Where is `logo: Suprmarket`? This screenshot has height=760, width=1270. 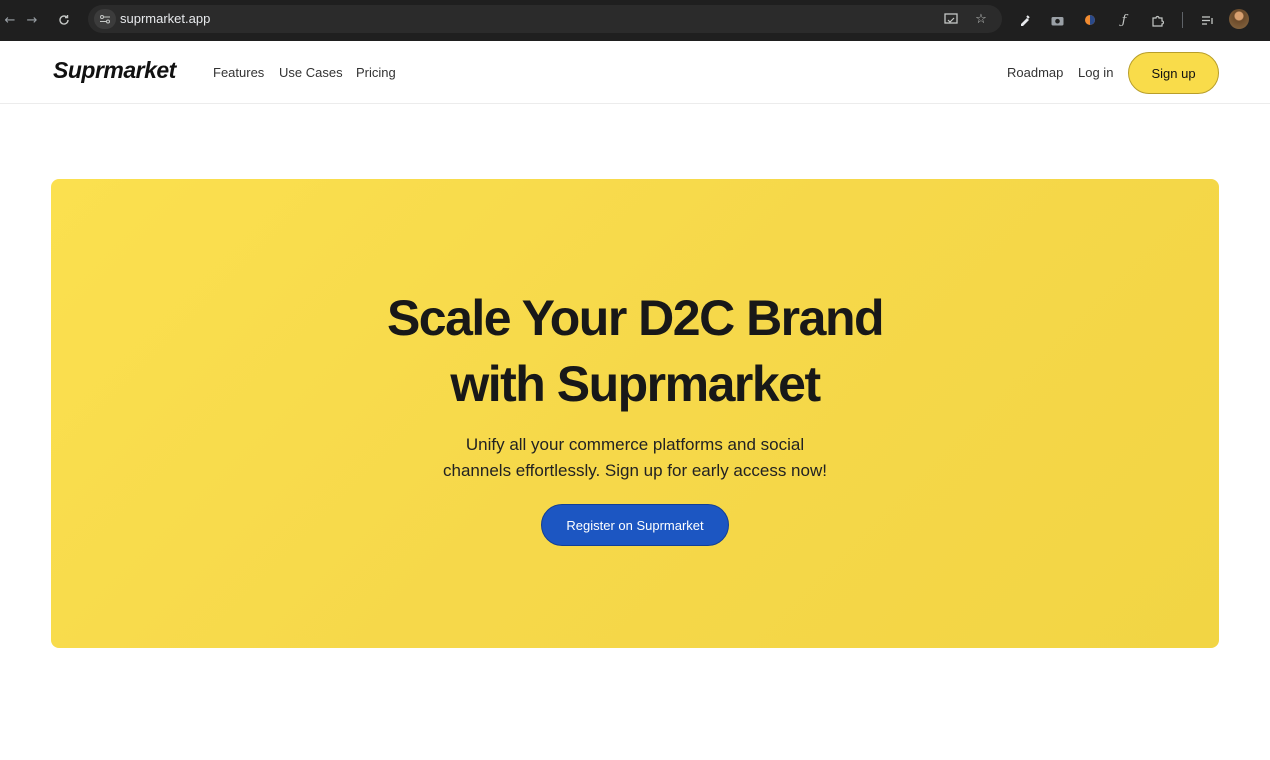
logo: Suprmarket is located at coordinates (114, 70).